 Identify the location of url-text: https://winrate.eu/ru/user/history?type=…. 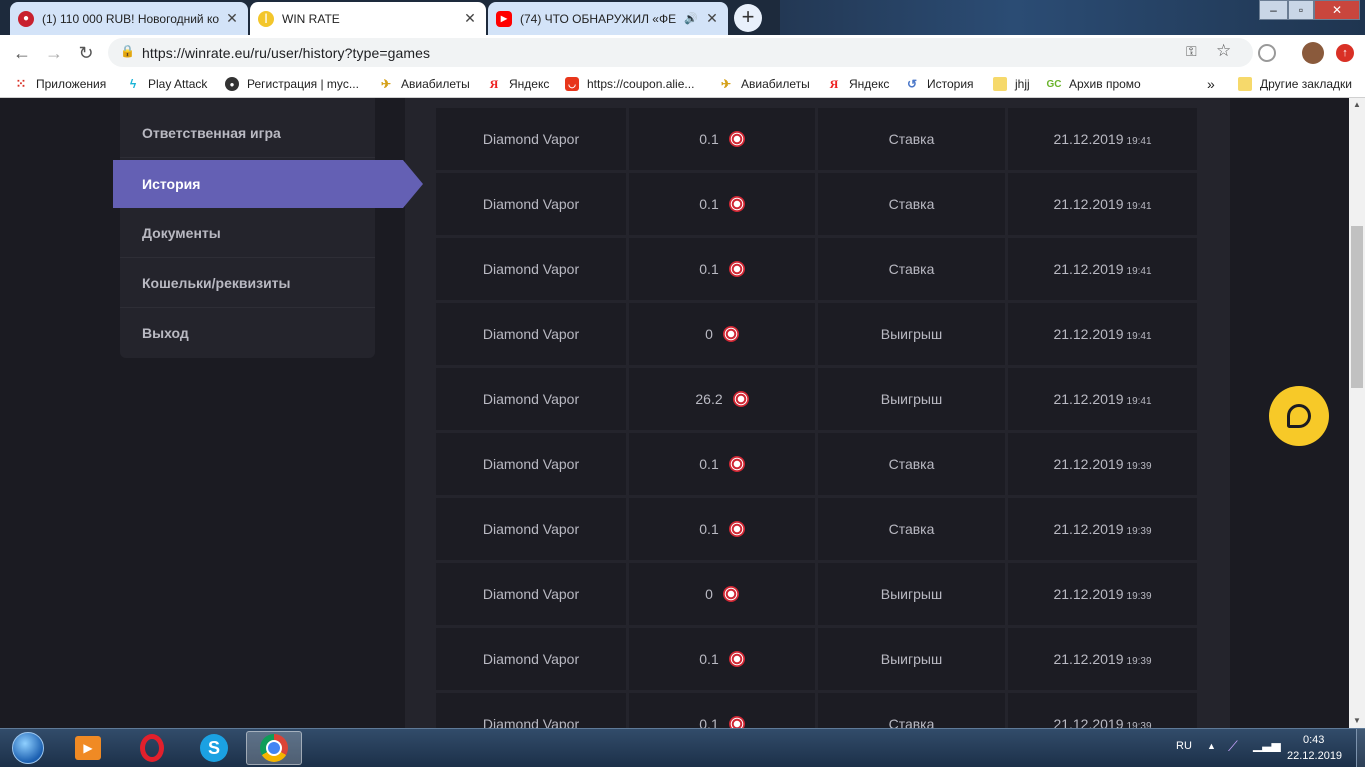
(286, 53).